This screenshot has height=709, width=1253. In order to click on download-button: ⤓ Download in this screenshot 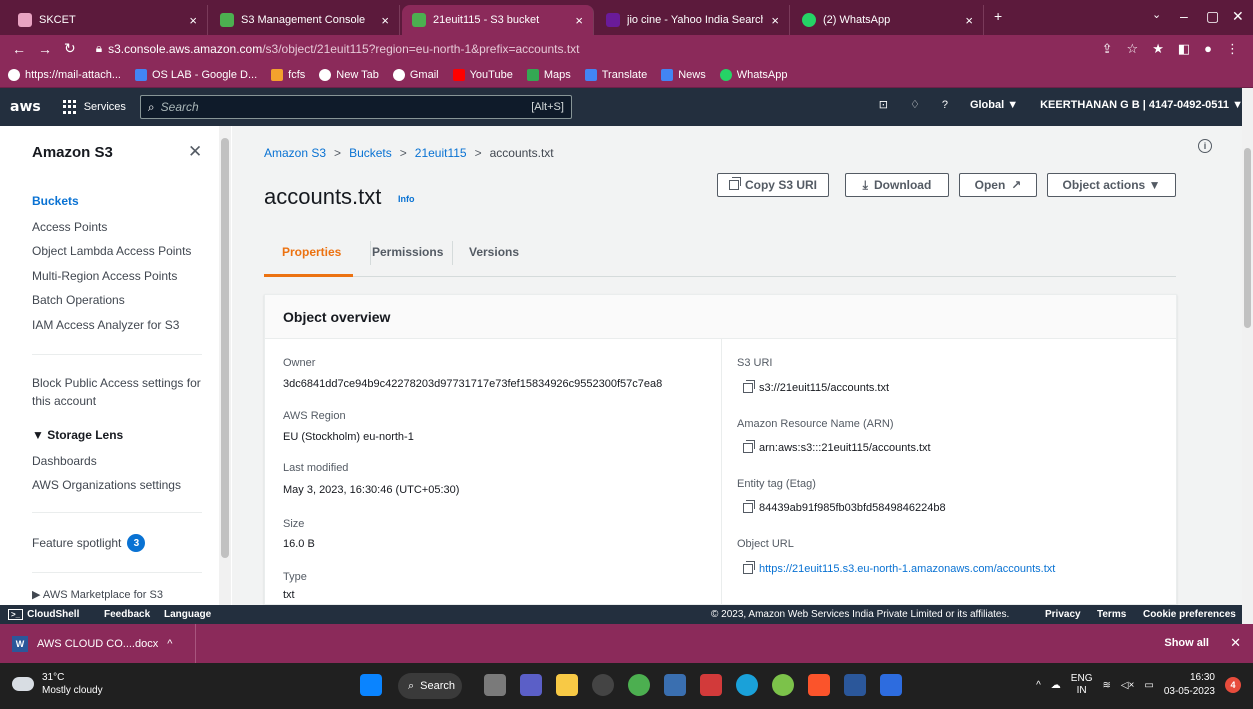, I will do `click(897, 185)`.